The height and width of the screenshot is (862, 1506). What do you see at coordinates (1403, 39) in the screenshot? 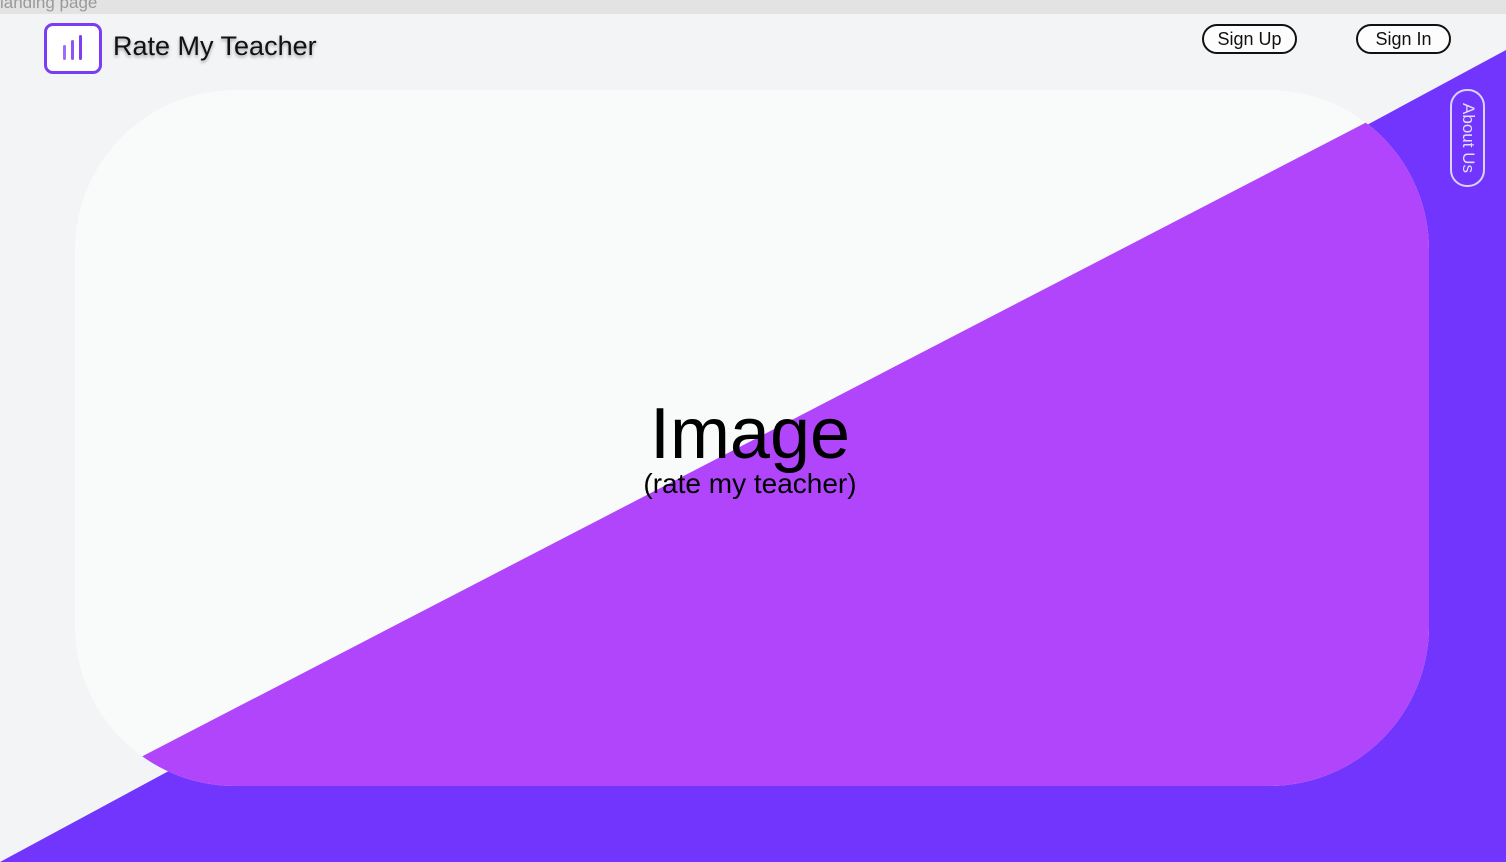
I see `sign-in-button: Sign In` at bounding box center [1403, 39].